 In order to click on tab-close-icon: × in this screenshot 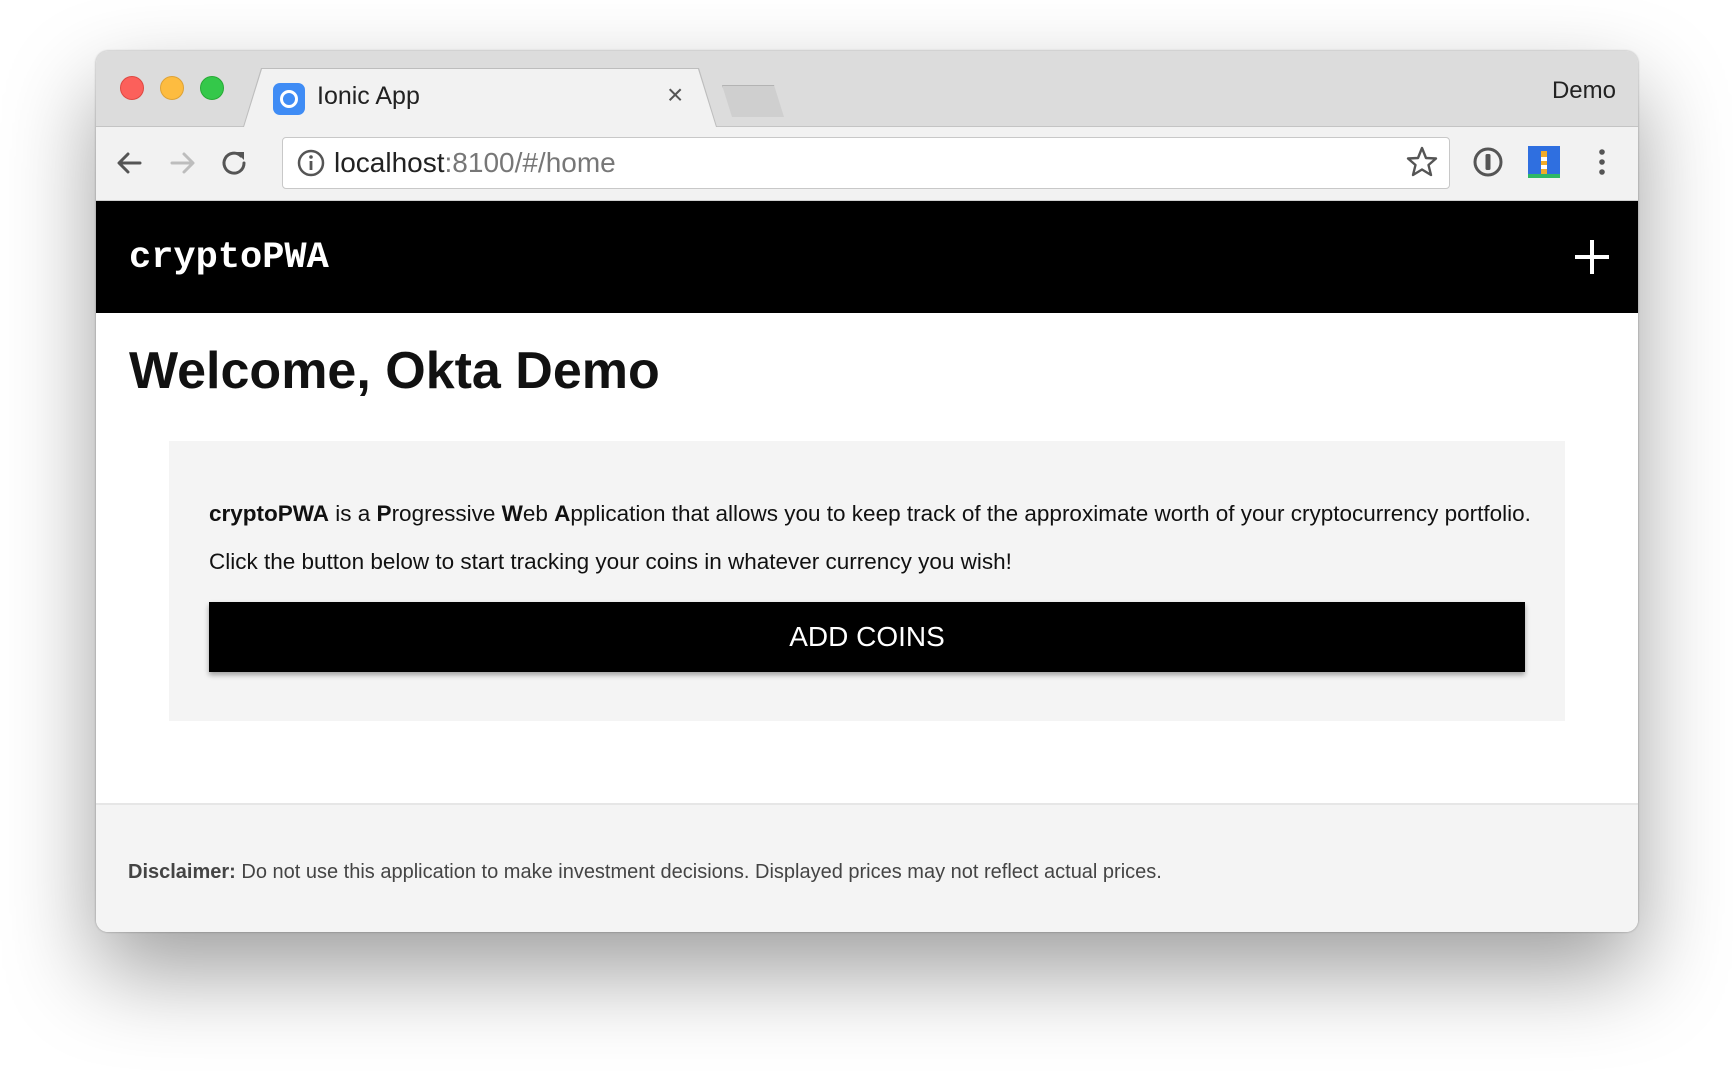, I will do `click(675, 95)`.